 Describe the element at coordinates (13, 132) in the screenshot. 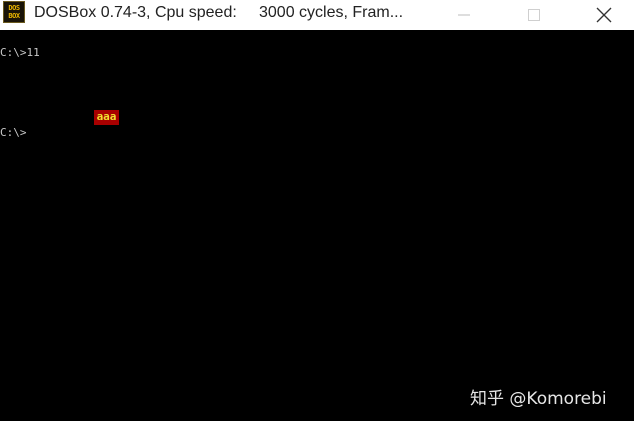

I see `console-prompt: C:\>` at that location.